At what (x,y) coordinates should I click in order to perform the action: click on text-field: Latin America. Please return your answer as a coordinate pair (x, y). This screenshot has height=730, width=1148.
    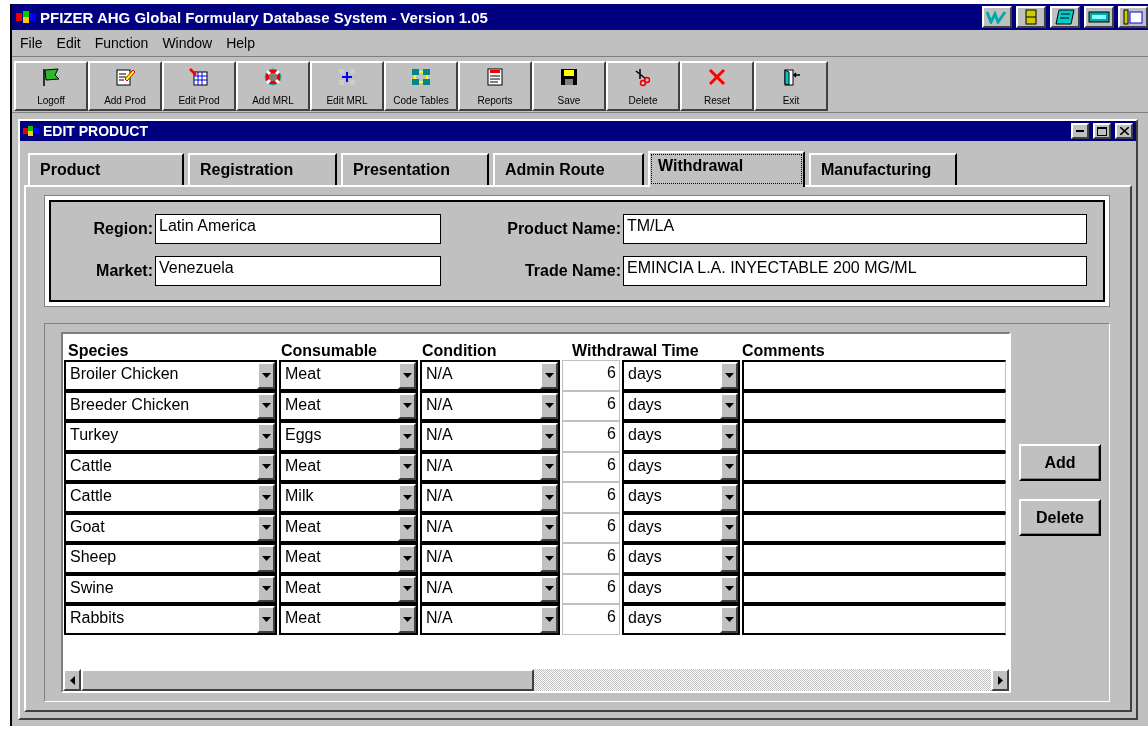
    Looking at the image, I should click on (298, 229).